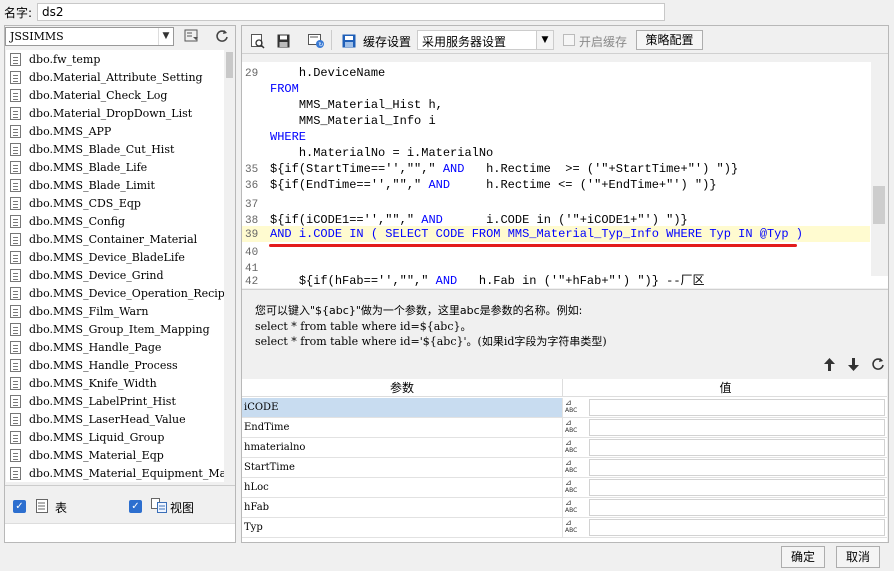 The width and height of the screenshot is (894, 571). I want to click on ok-button: 确定, so click(803, 557).